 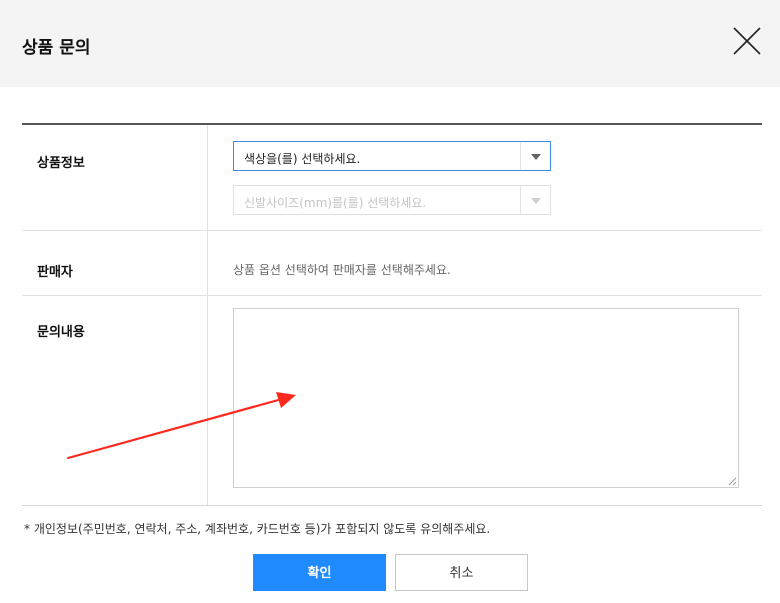 I want to click on column-divider, so click(x=207, y=315).